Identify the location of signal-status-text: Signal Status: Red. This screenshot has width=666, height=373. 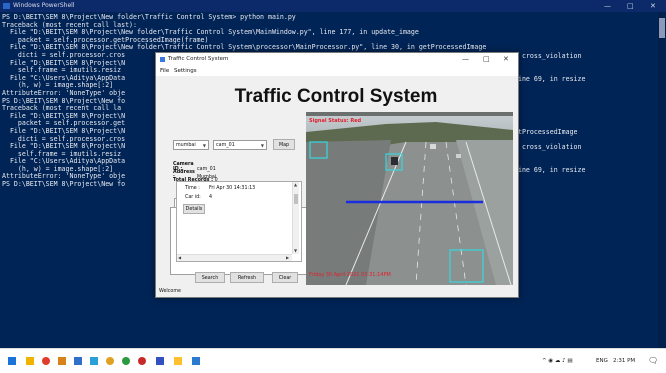
(335, 121).